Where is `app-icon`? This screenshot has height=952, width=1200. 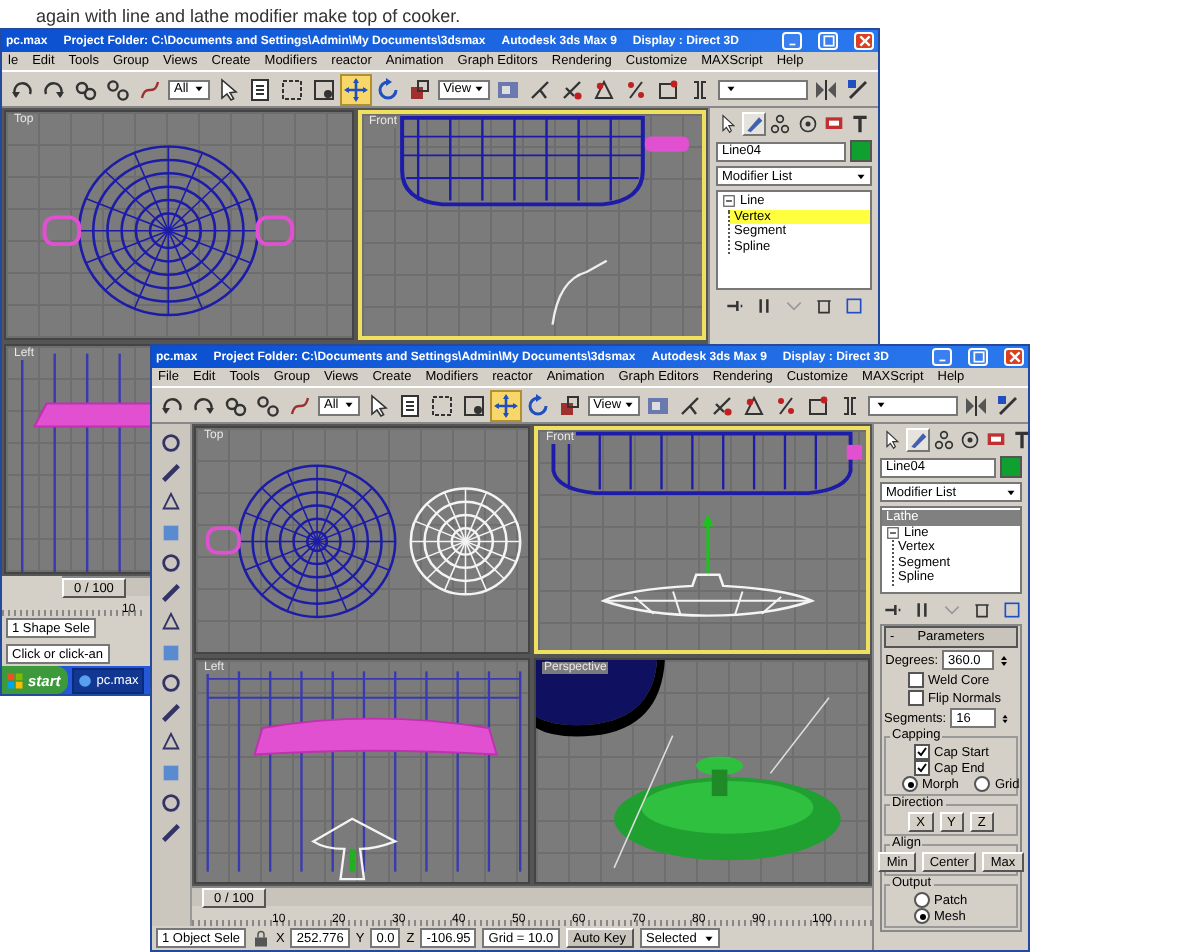
app-icon is located at coordinates (85, 680).